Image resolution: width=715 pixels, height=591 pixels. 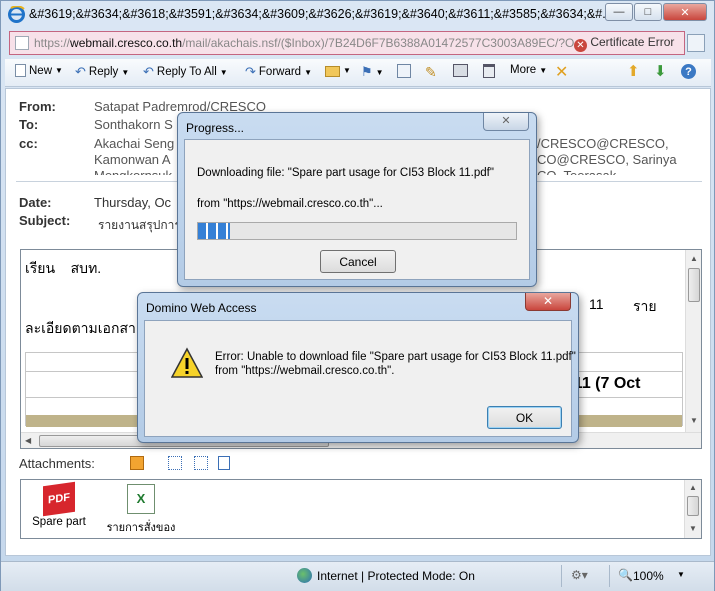 What do you see at coordinates (431, 72) in the screenshot?
I see `edit-icon: ✎` at bounding box center [431, 72].